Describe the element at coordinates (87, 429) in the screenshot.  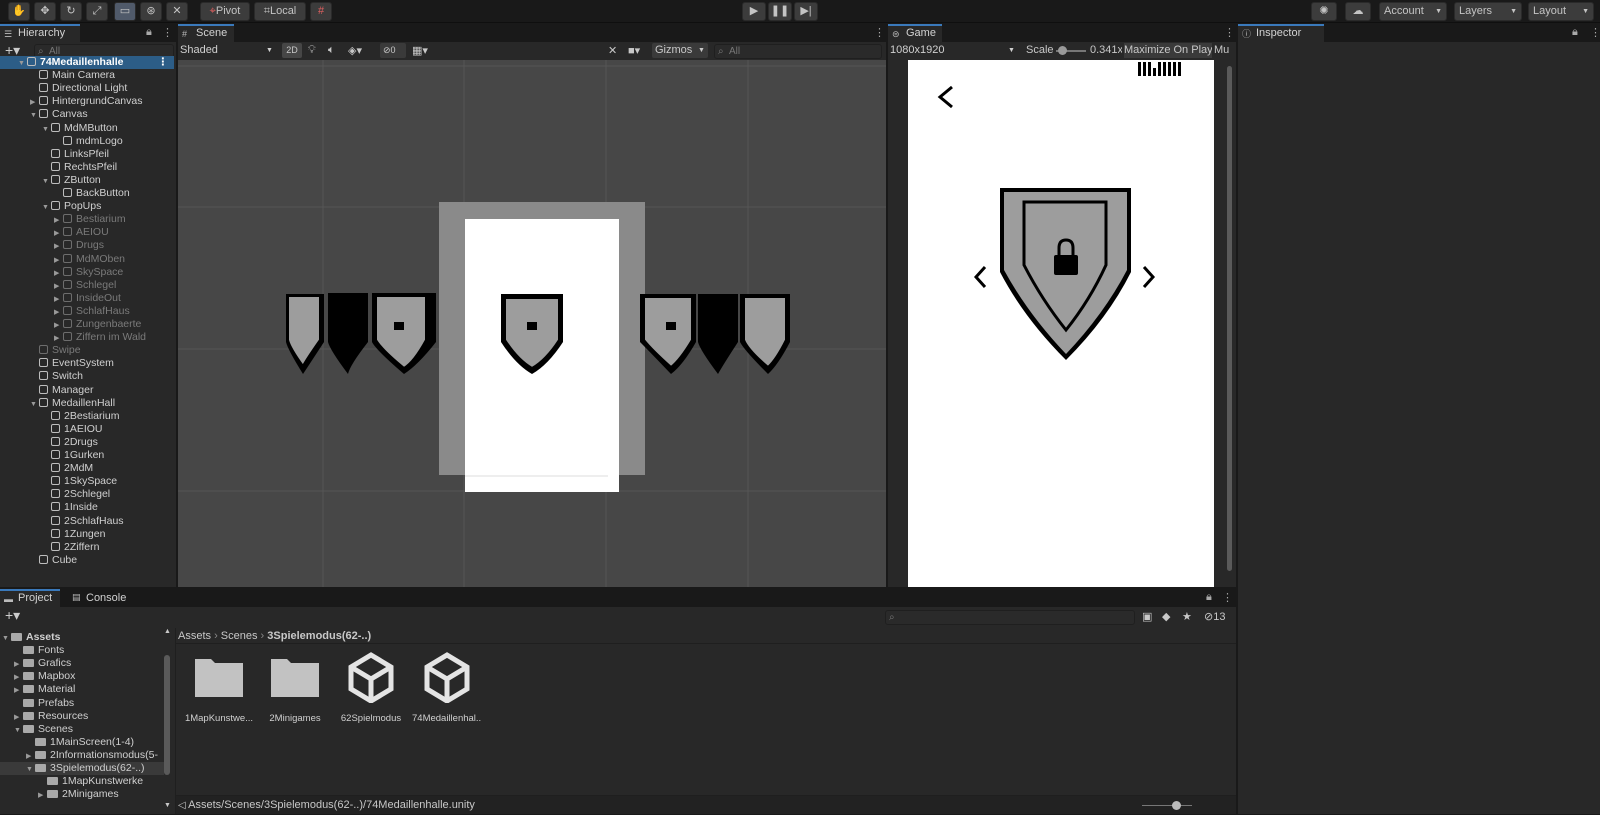
I see `hierarchy-item: 1AEIOU` at that location.